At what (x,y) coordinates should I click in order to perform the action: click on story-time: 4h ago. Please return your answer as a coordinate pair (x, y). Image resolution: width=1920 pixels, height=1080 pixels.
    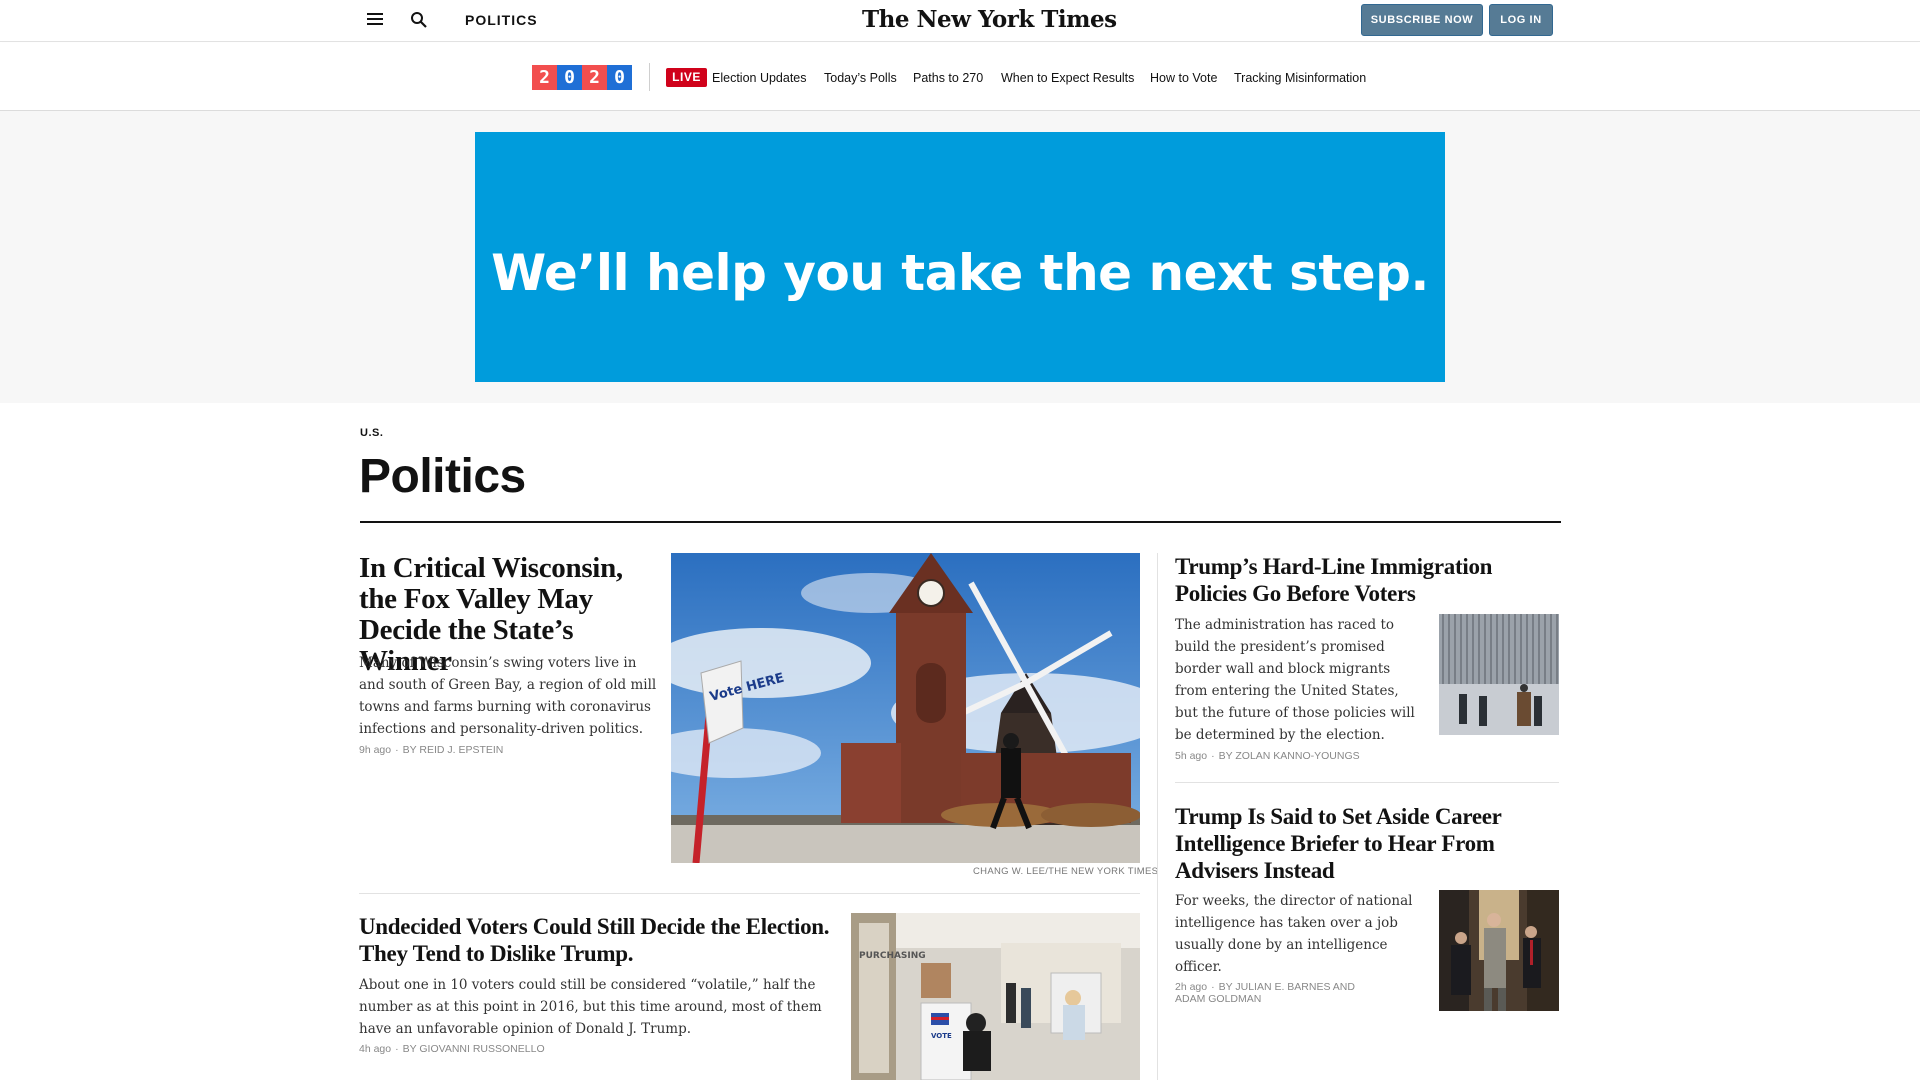
    Looking at the image, I should click on (375, 1049).